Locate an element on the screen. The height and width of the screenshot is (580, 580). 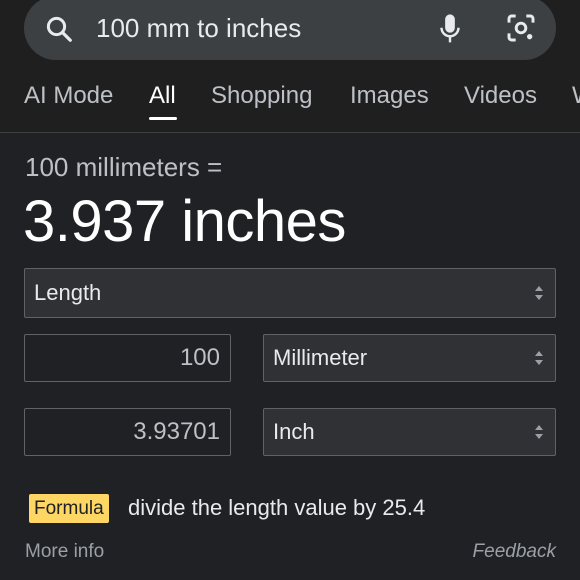
to-value-input: 3.93701 is located at coordinates (127, 432).